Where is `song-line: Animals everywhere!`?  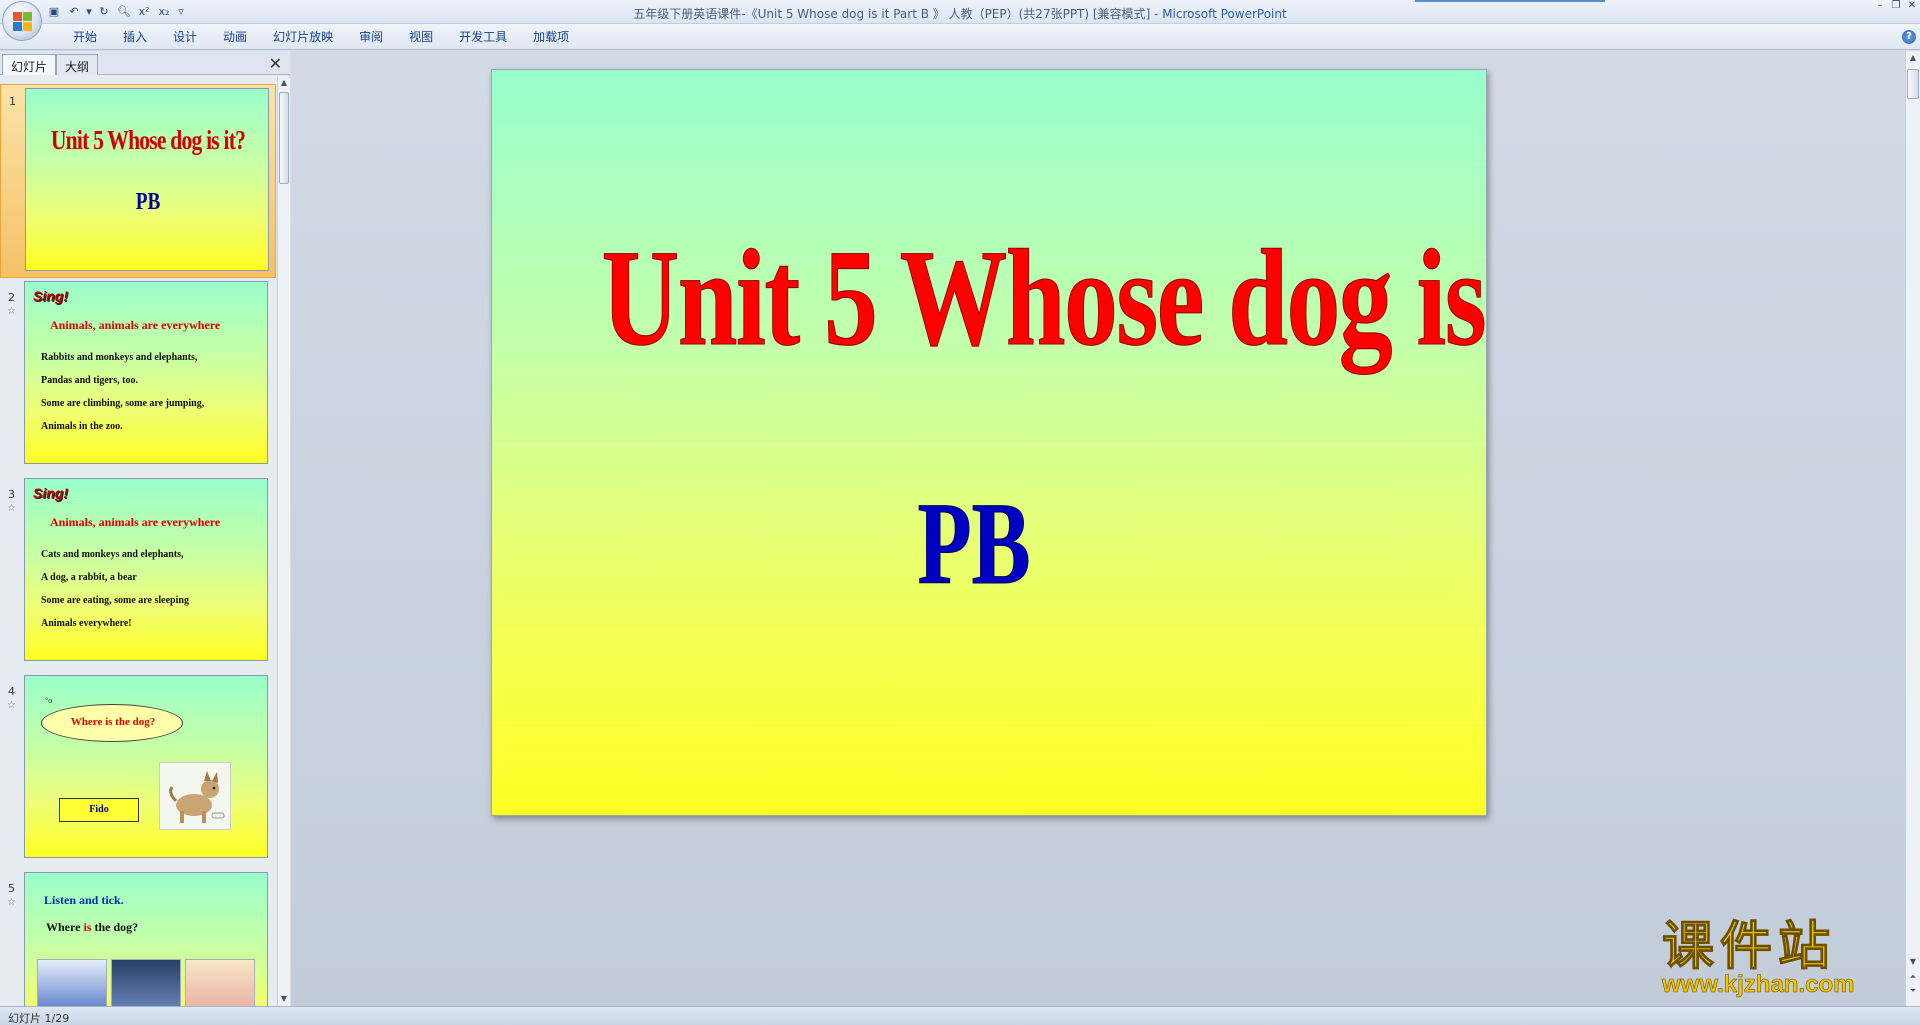
song-line: Animals everywhere! is located at coordinates (86, 623).